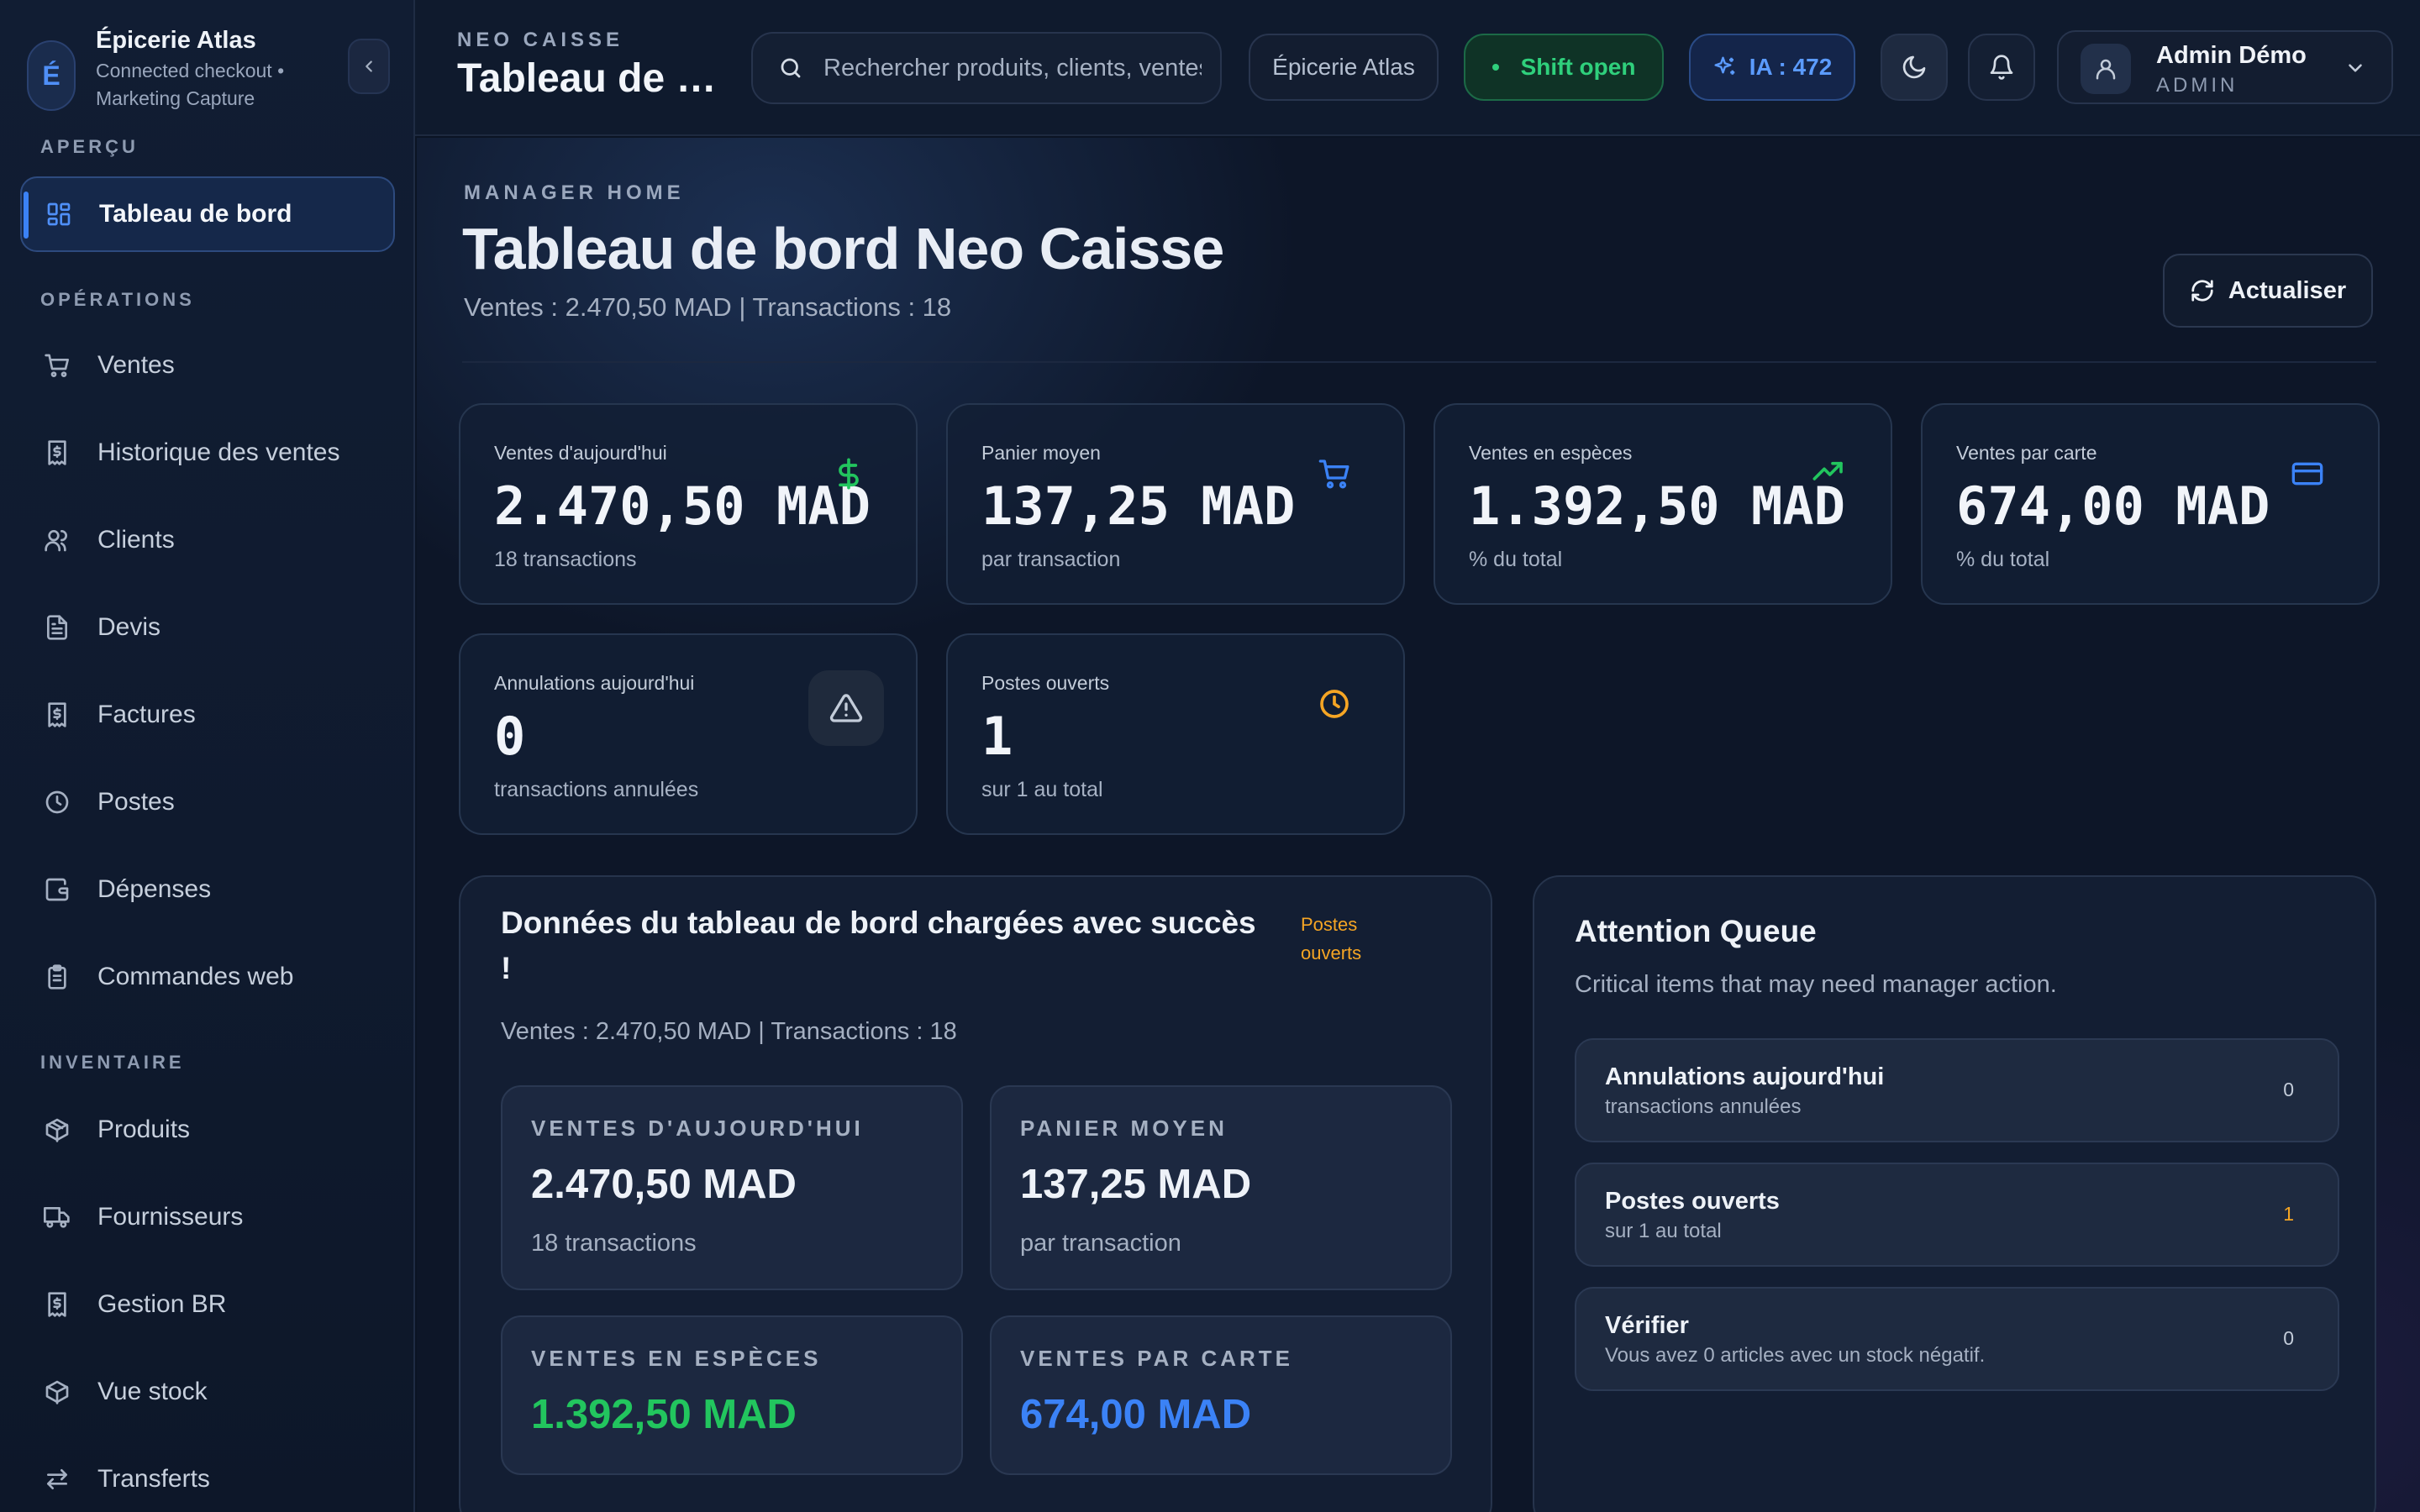  I want to click on refresh-button: Actualiser, so click(2268, 291).